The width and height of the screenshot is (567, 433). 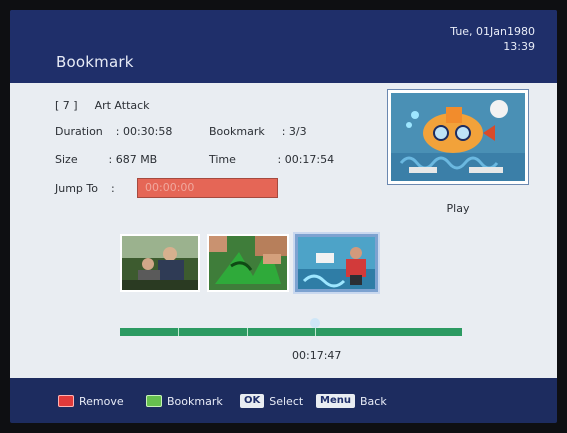 I want to click on time-row: Time : 00:17:54, so click(x=271, y=159).